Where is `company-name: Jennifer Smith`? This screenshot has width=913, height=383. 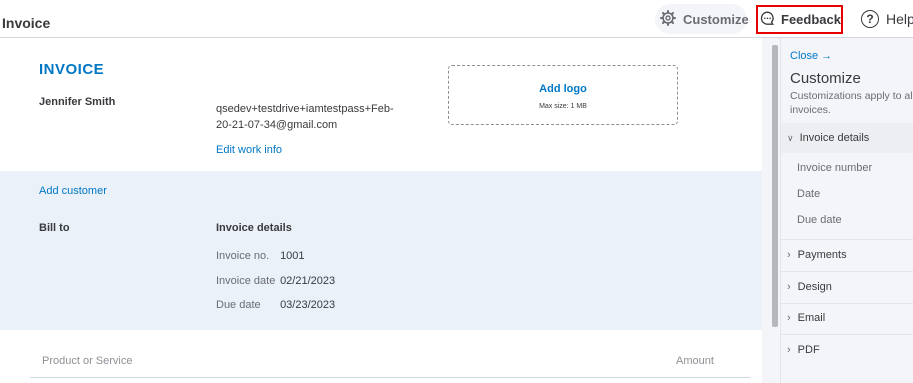
company-name: Jennifer Smith is located at coordinates (77, 102).